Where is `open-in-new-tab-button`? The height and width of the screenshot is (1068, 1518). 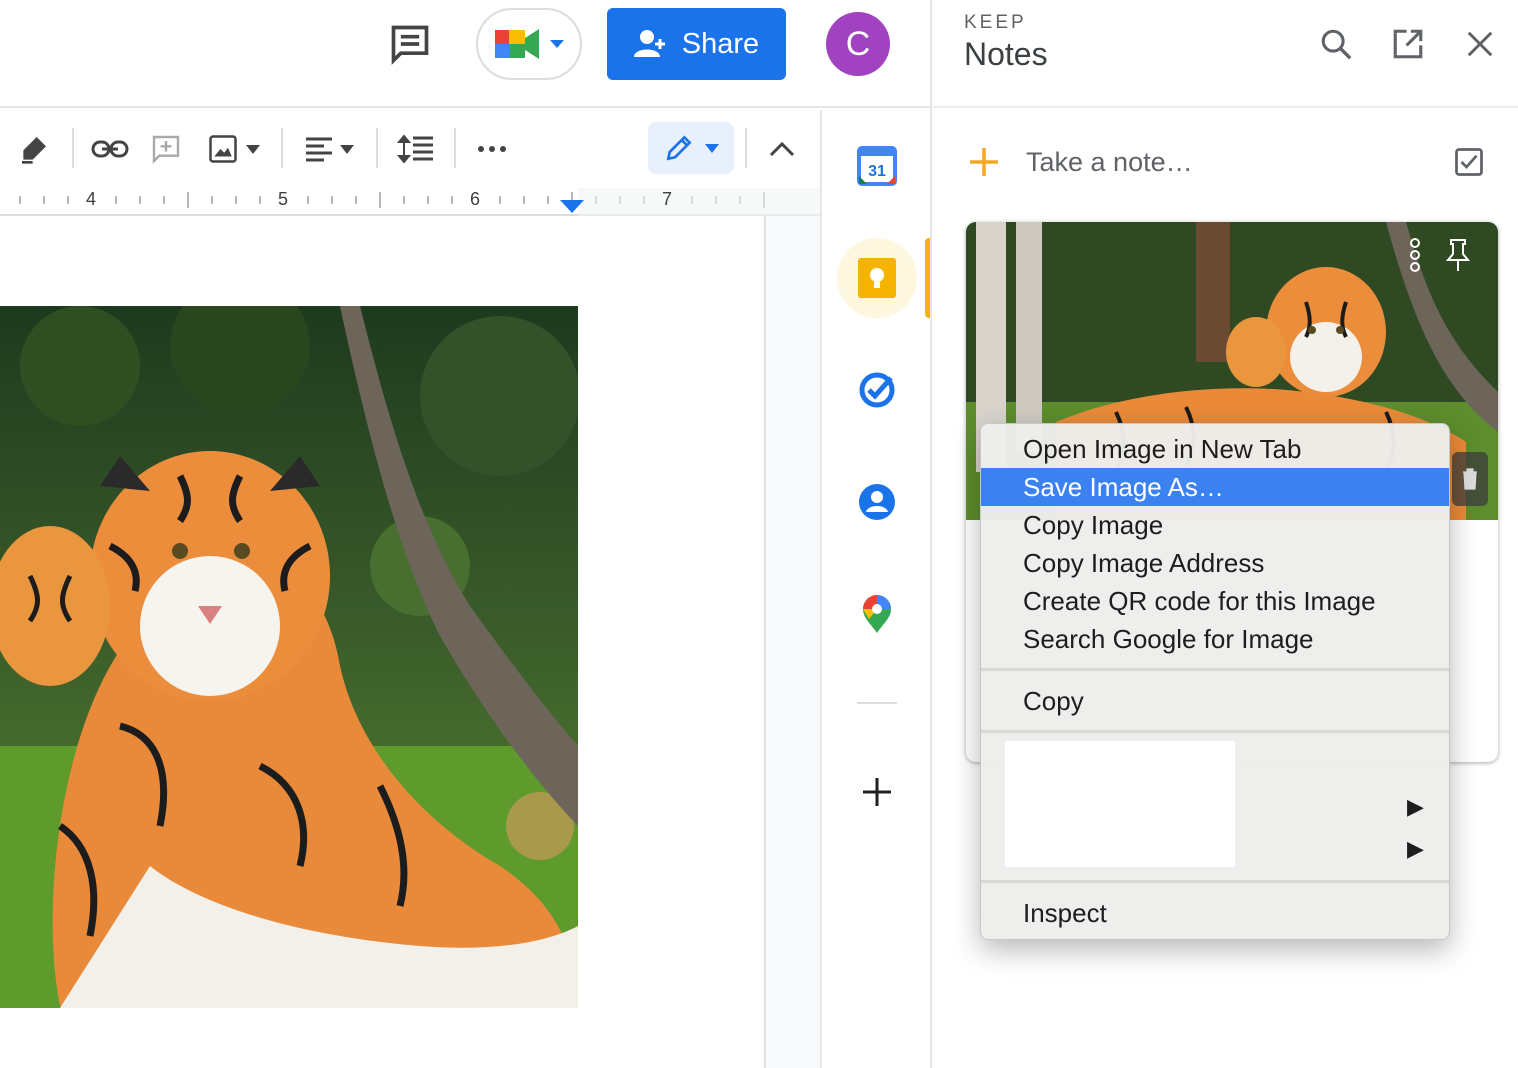 open-in-new-tab-button is located at coordinates (1408, 44).